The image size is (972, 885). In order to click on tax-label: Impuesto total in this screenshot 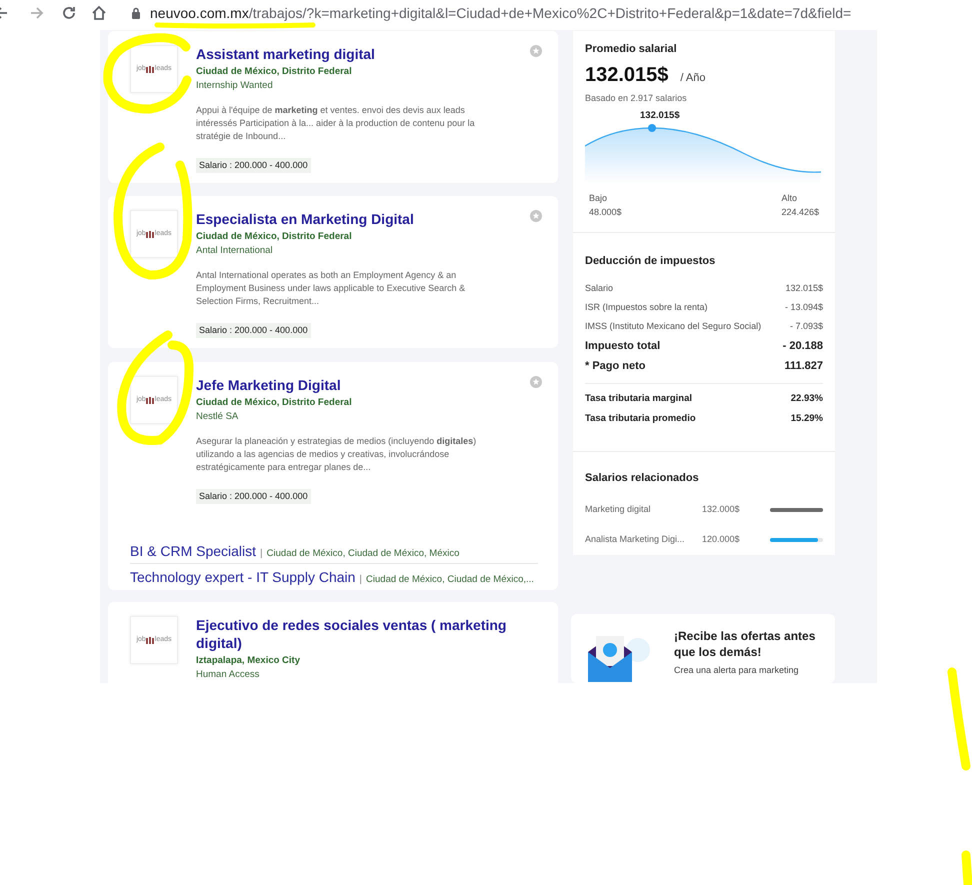, I will do `click(622, 346)`.